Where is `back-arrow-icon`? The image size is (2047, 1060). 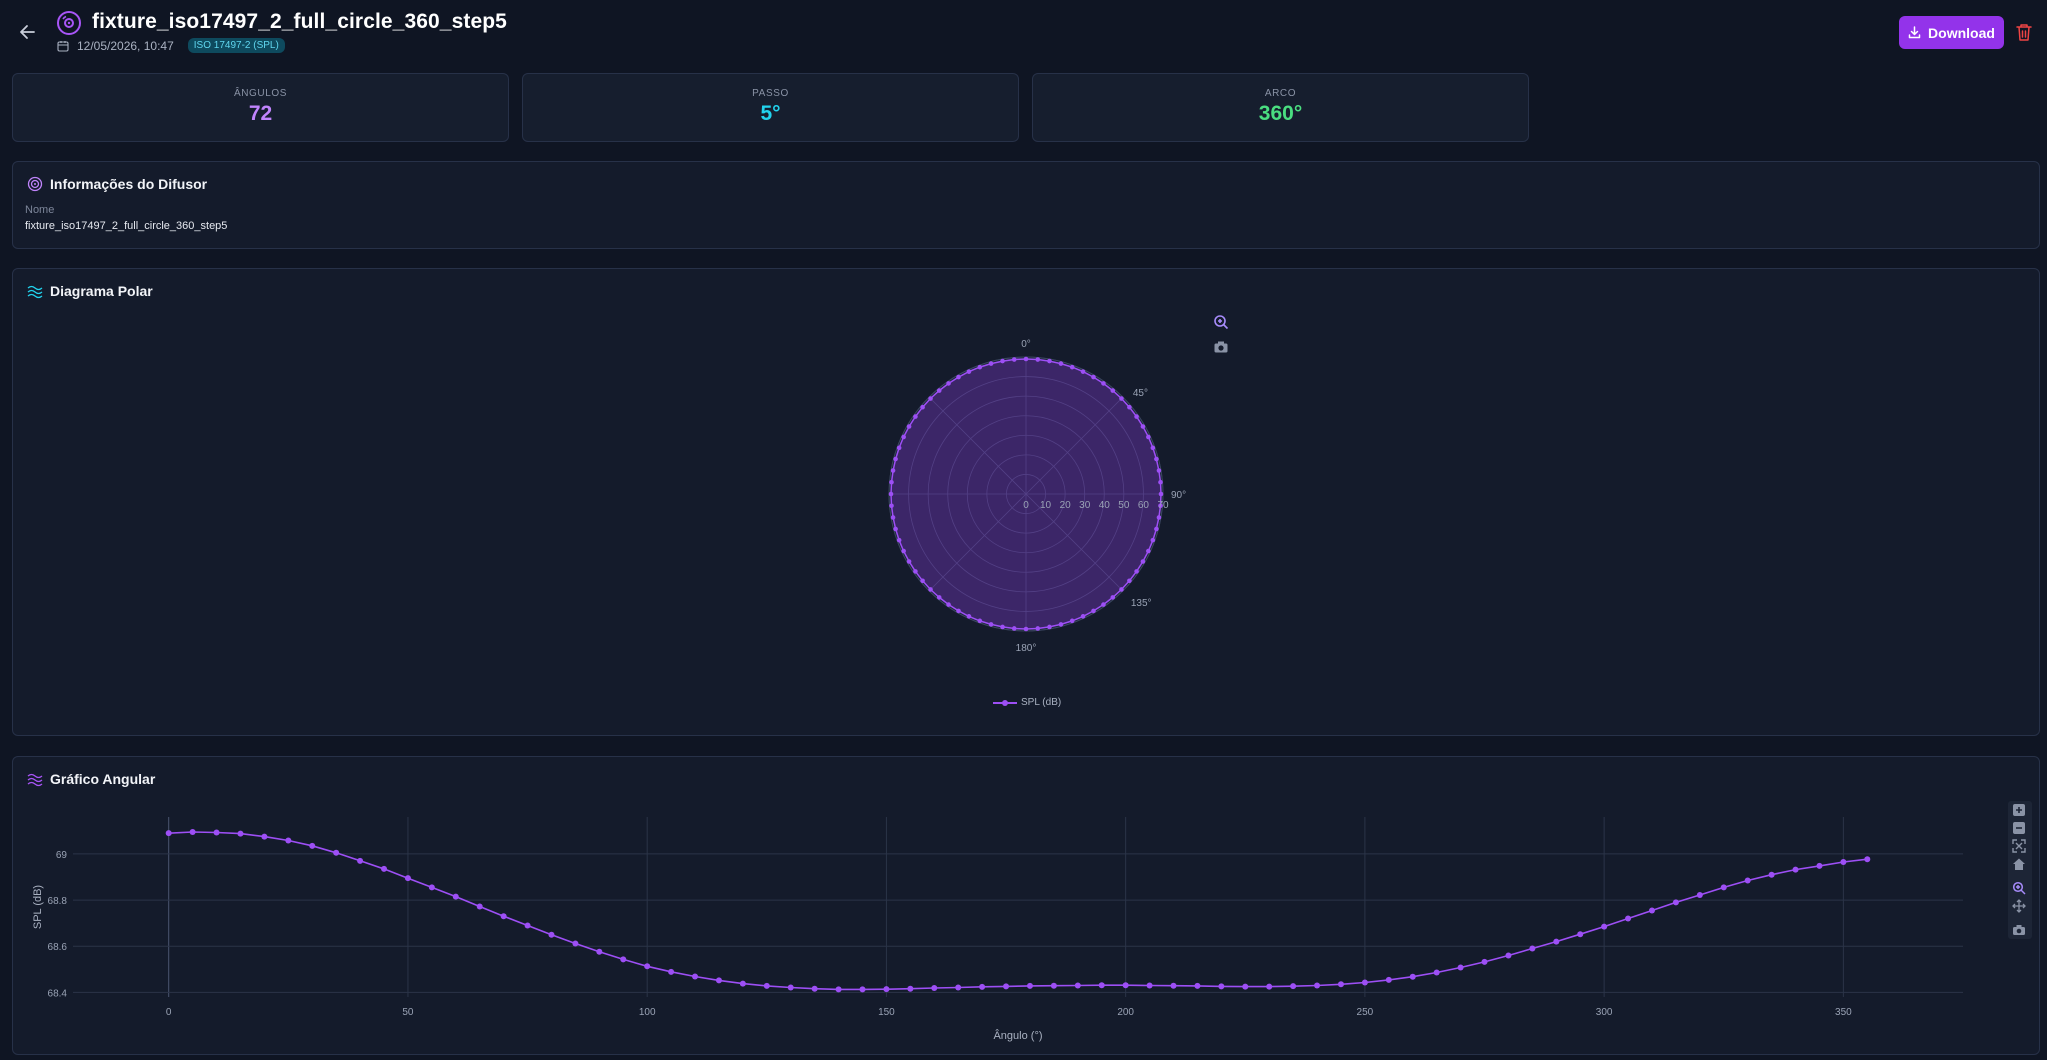 back-arrow-icon is located at coordinates (28, 32).